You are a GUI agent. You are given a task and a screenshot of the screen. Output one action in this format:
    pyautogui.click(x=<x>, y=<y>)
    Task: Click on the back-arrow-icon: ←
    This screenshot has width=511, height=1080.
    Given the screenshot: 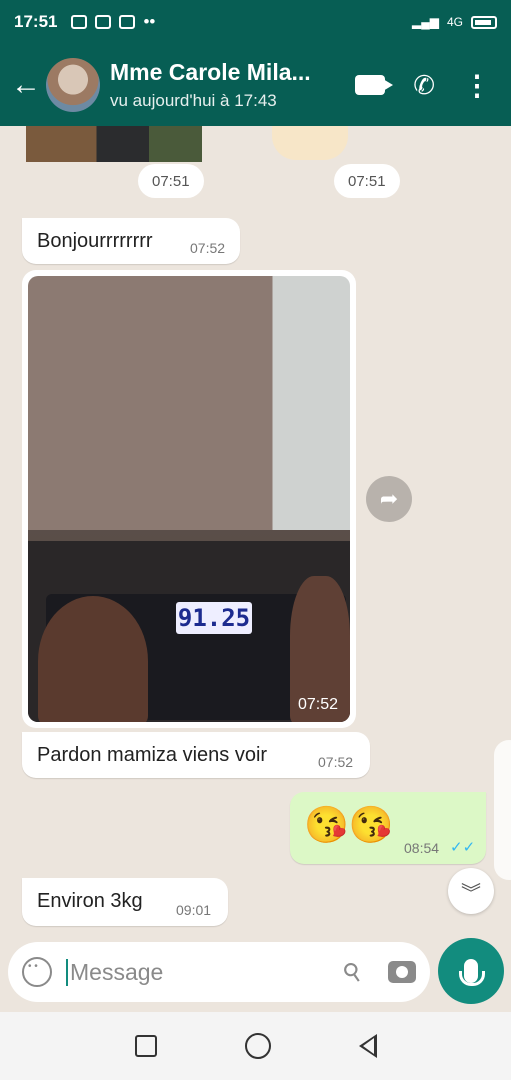 What is the action you would take?
    pyautogui.click(x=26, y=85)
    